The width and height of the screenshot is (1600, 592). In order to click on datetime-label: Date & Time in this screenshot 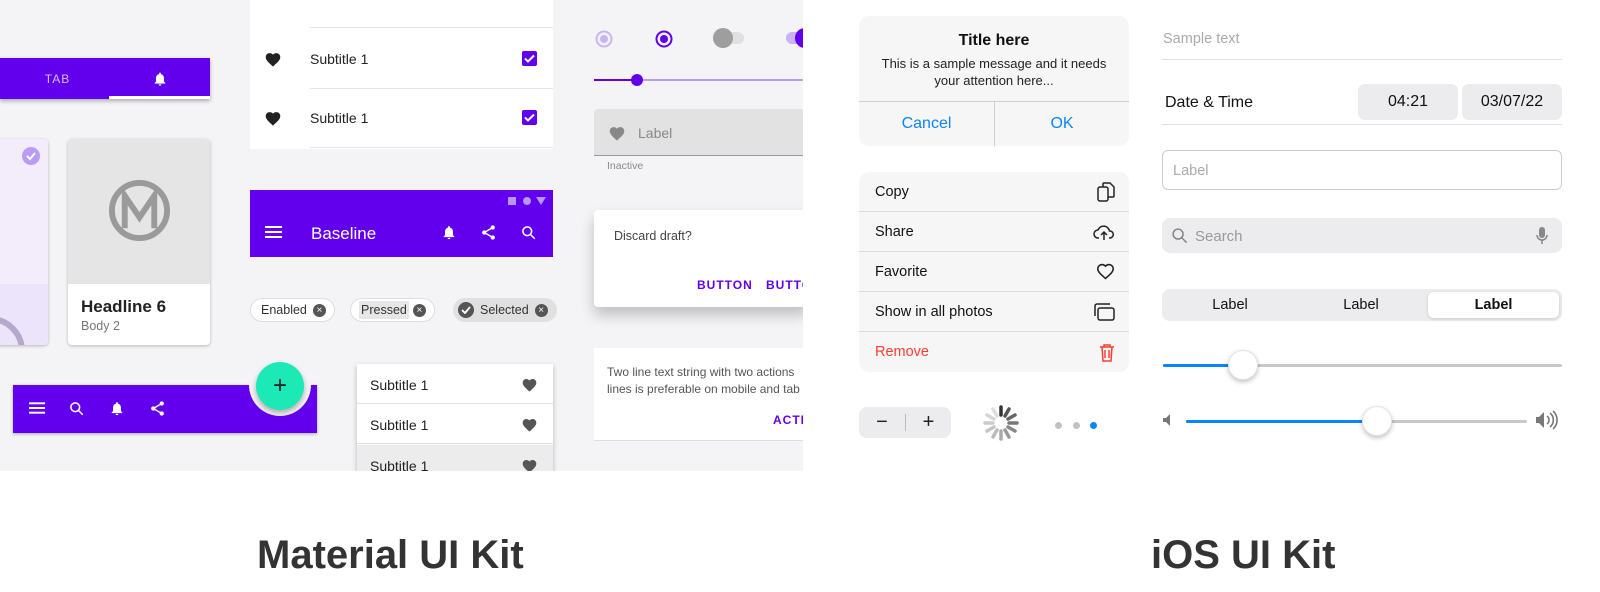, I will do `click(1209, 102)`.